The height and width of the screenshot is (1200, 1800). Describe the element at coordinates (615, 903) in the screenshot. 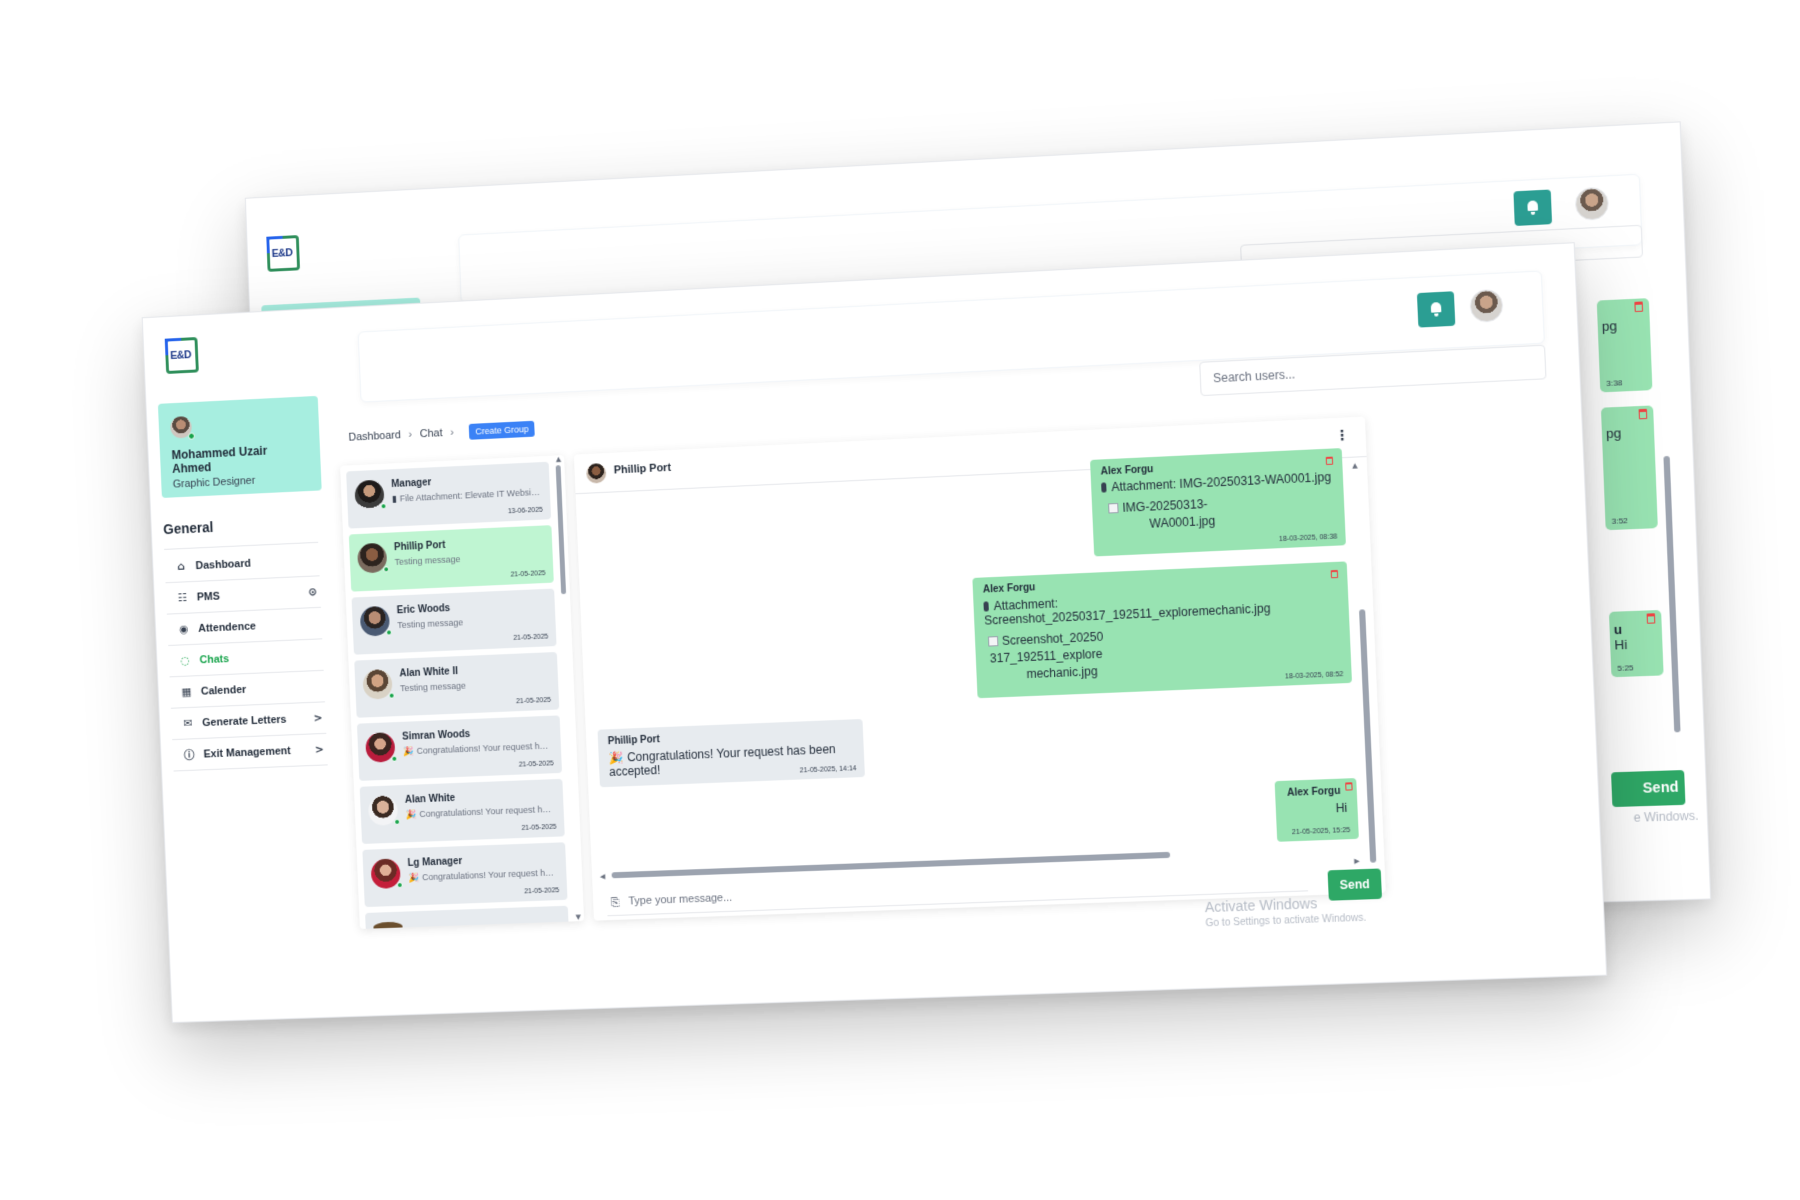

I see `attachment-icon: ⎘` at that location.